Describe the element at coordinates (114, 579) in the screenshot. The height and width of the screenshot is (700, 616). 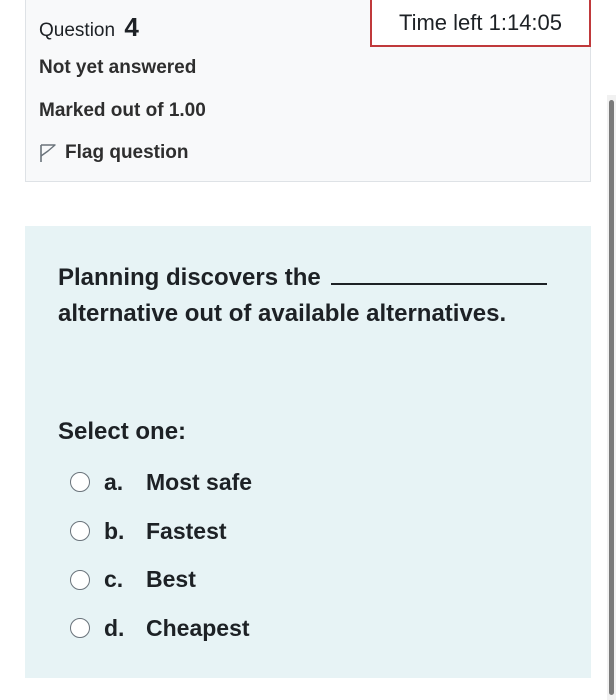
I see `answer-letter: c.` at that location.